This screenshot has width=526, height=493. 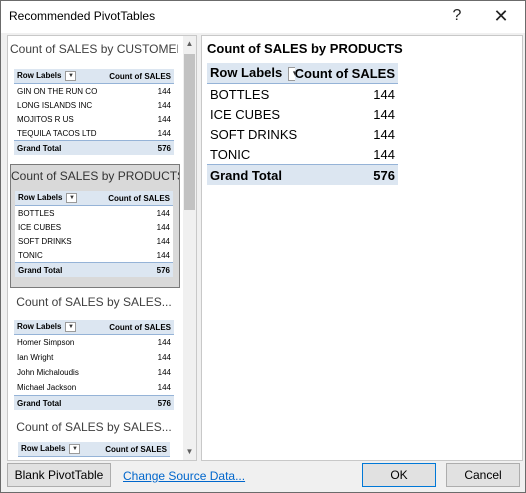 What do you see at coordinates (57, 133) in the screenshot?
I see `row-label: TEQUILA TACOS LTD` at bounding box center [57, 133].